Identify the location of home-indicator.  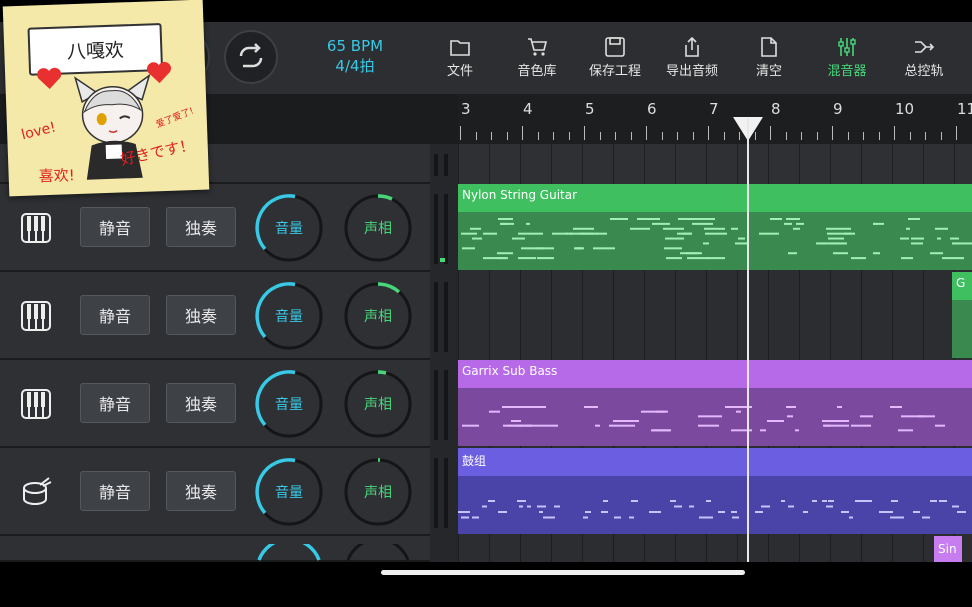
(563, 572).